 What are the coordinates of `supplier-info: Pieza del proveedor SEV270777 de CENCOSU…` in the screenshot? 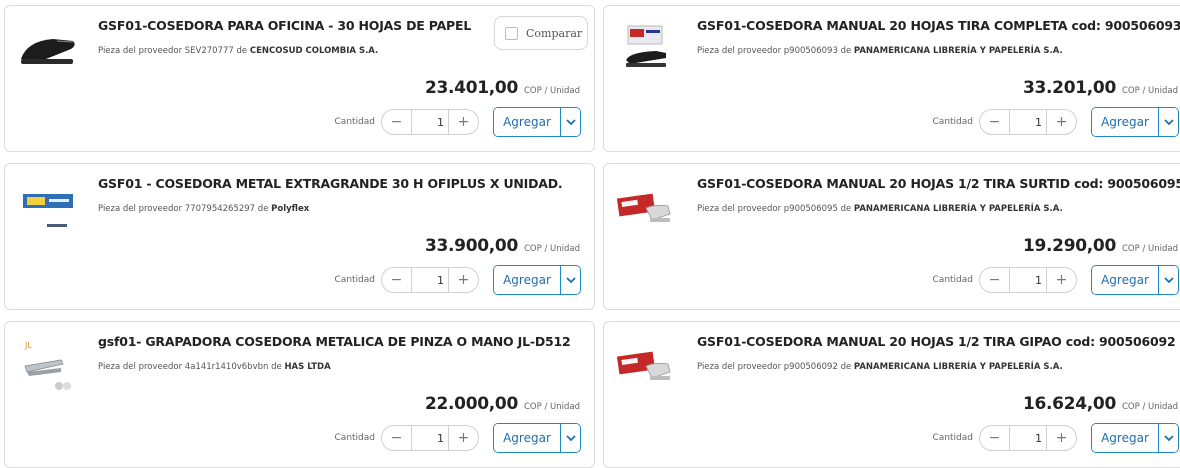 It's located at (238, 51).